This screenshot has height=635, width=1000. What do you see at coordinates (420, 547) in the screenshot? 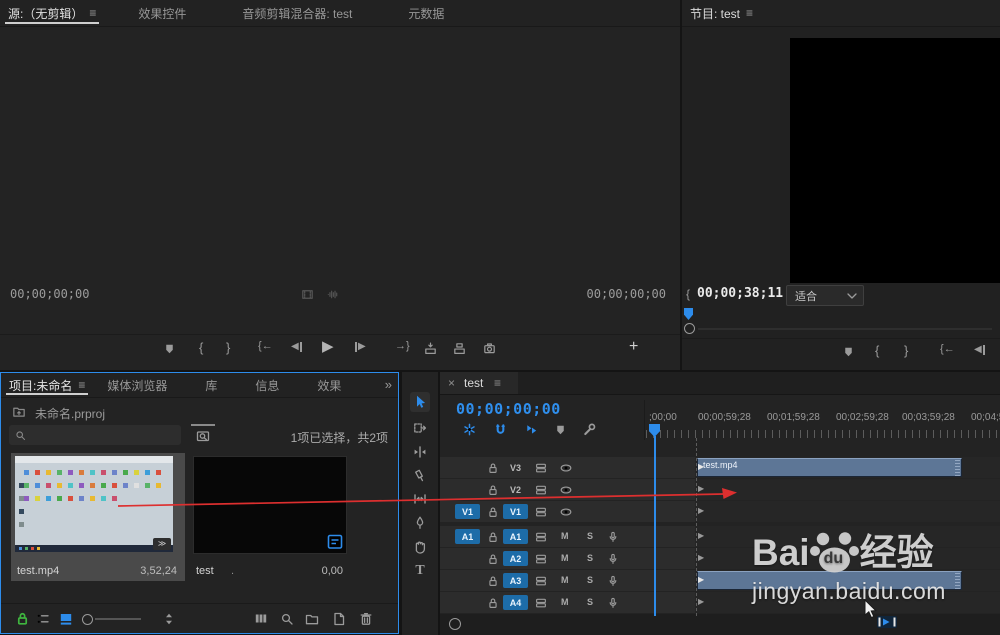
I see `hand-tool` at bounding box center [420, 547].